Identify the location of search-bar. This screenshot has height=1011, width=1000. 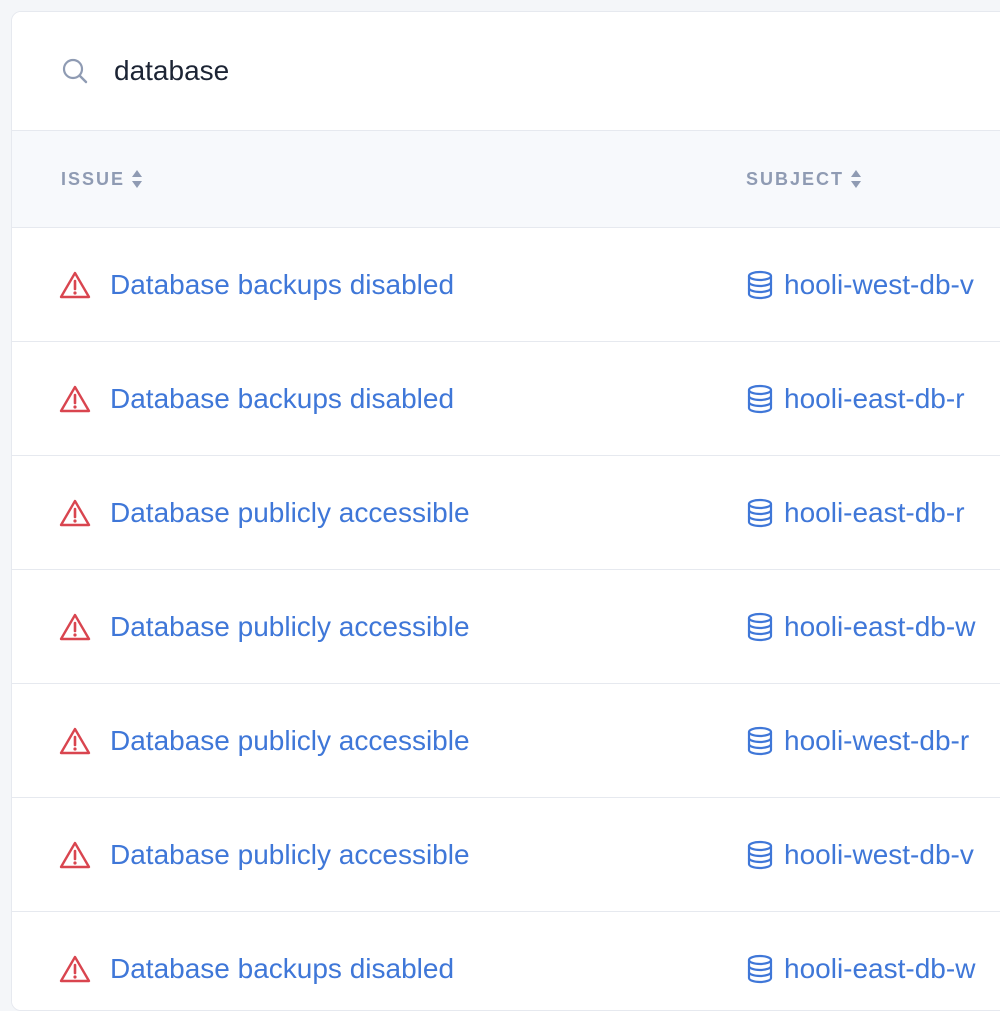
(506, 71).